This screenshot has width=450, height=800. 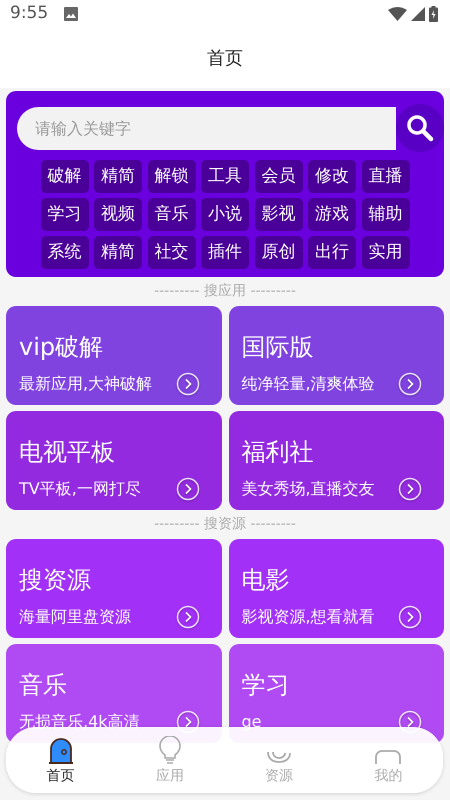 I want to click on search-field: 请输入关键字, so click(x=206, y=128).